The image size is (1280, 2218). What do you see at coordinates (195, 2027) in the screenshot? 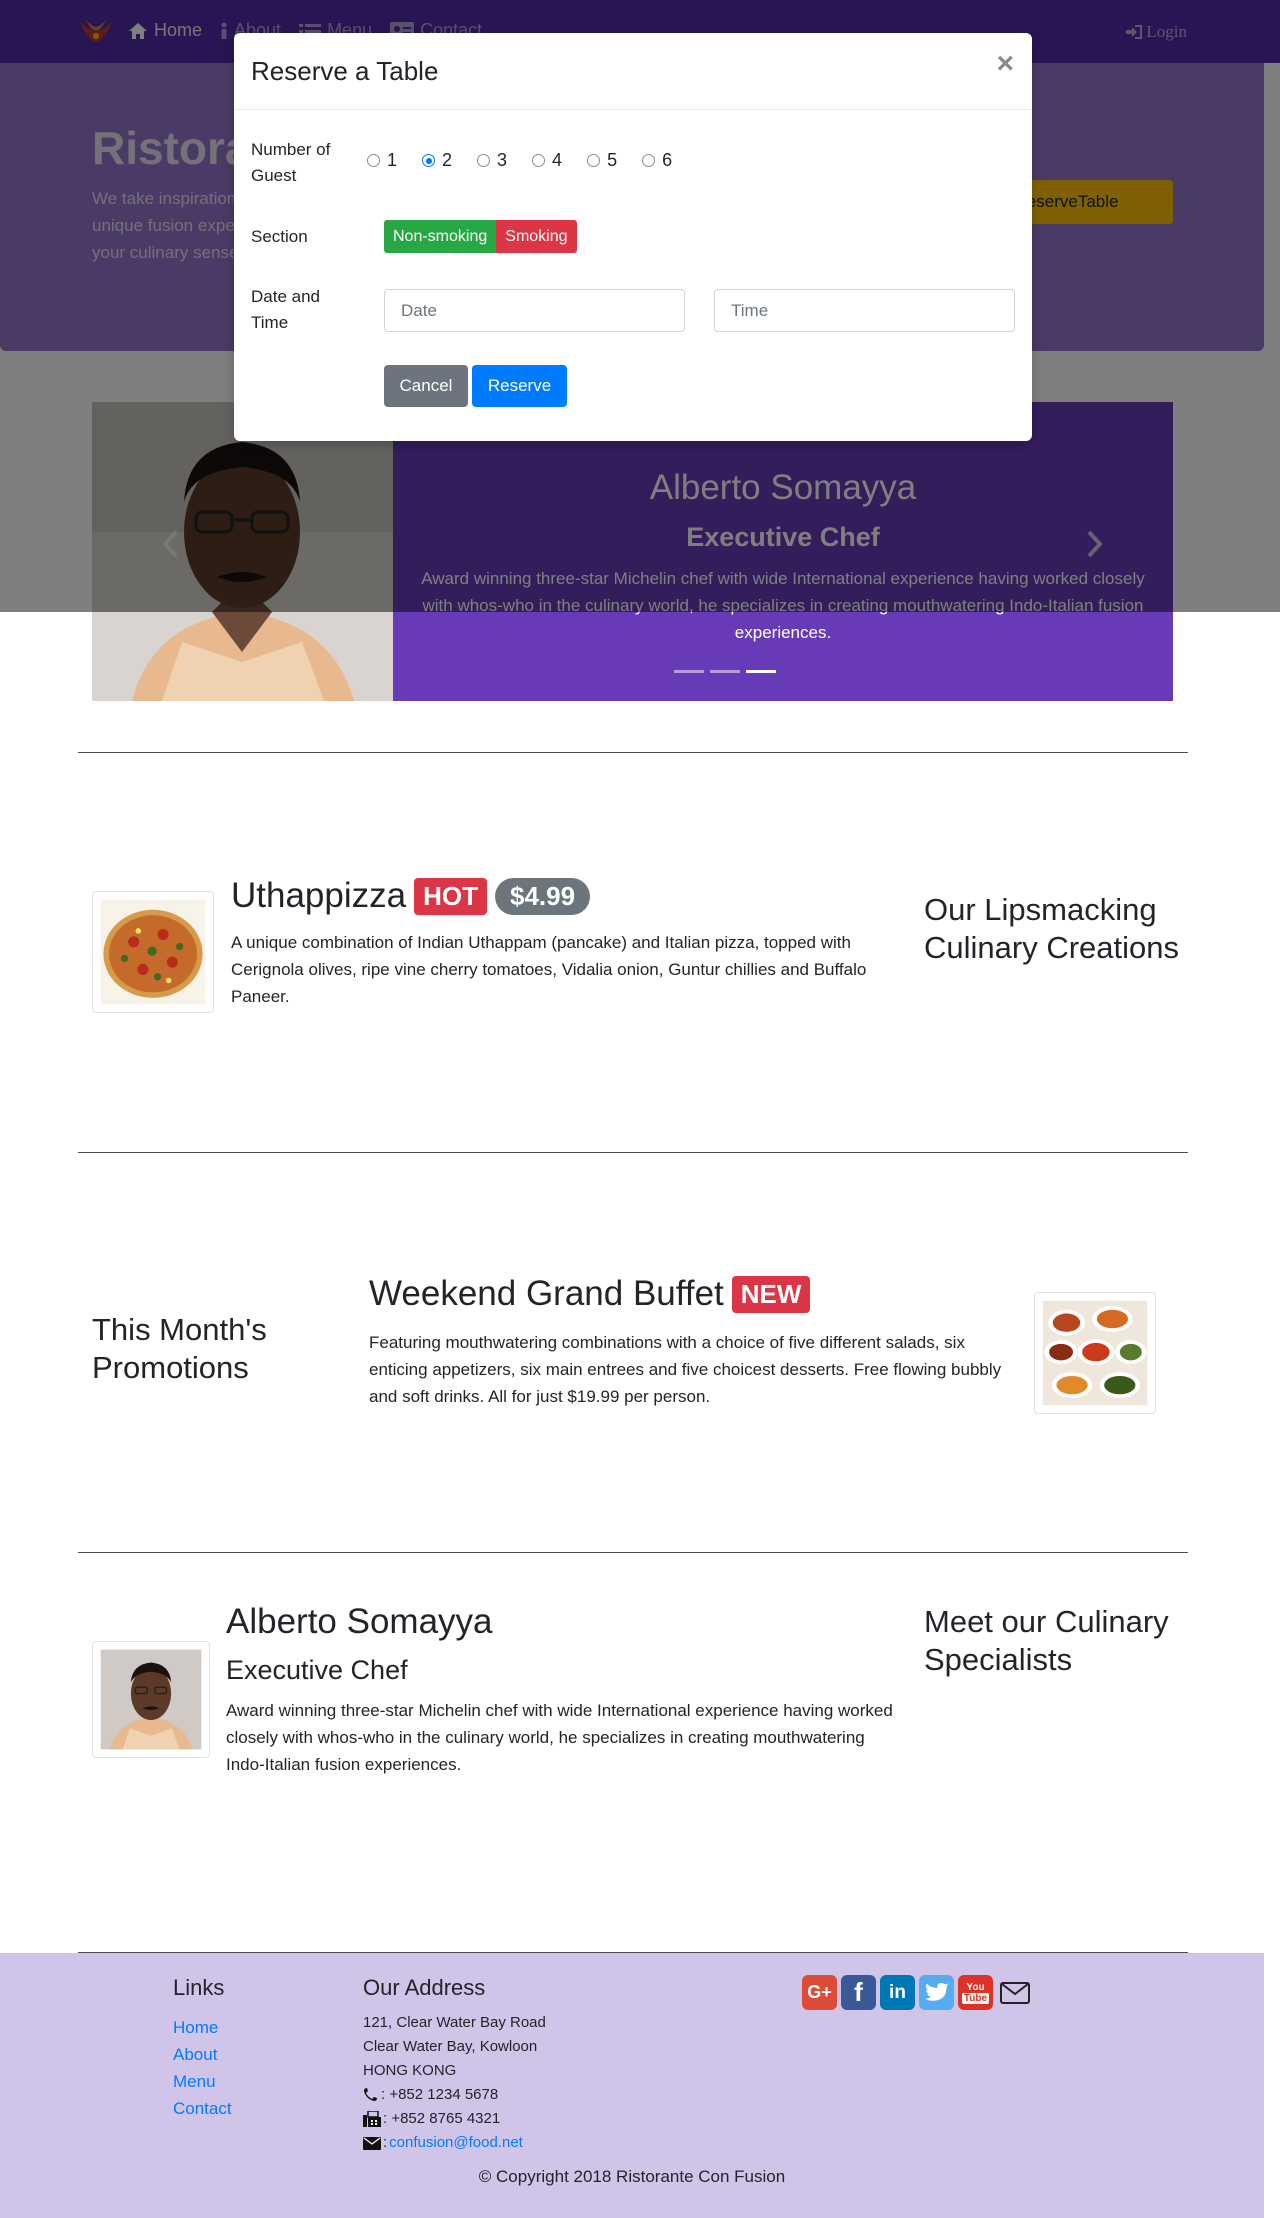
I see `footer-link-home: Home` at bounding box center [195, 2027].